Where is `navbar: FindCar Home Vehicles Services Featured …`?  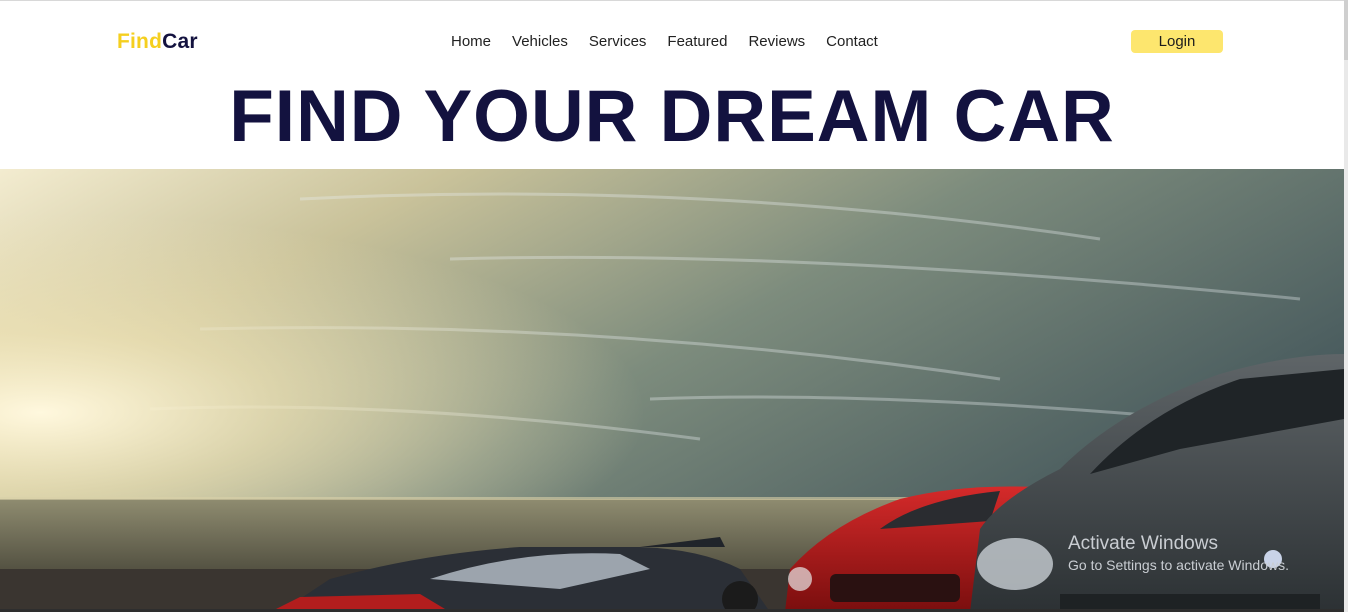 navbar: FindCar Home Vehicles Services Featured … is located at coordinates (672, 40).